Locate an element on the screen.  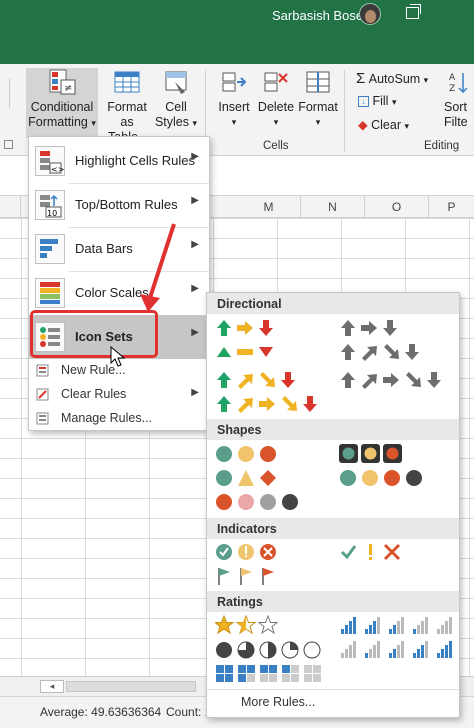
insert-button: Insert ▾ is located at coordinates (234, 103).